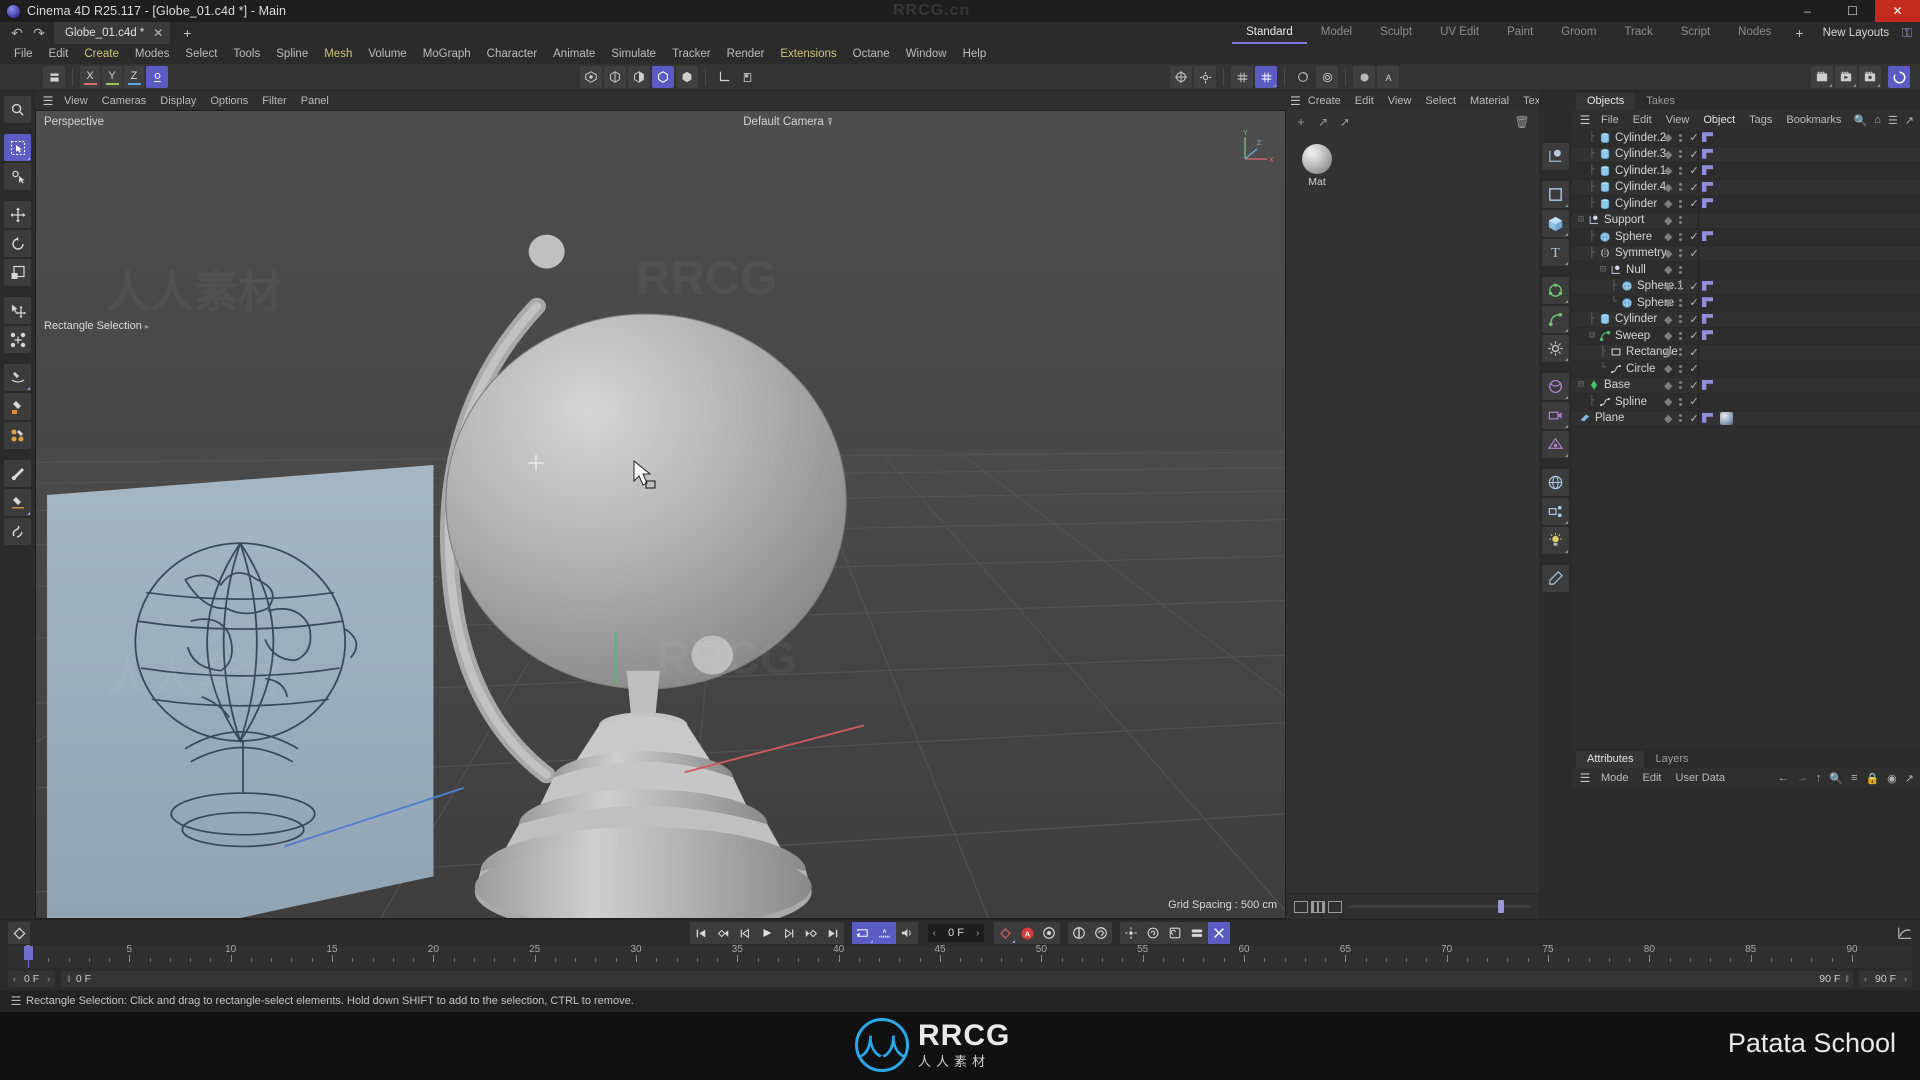 The image size is (1920, 1080). What do you see at coordinates (638, 77) in the screenshot?
I see `edges-mode-icon` at bounding box center [638, 77].